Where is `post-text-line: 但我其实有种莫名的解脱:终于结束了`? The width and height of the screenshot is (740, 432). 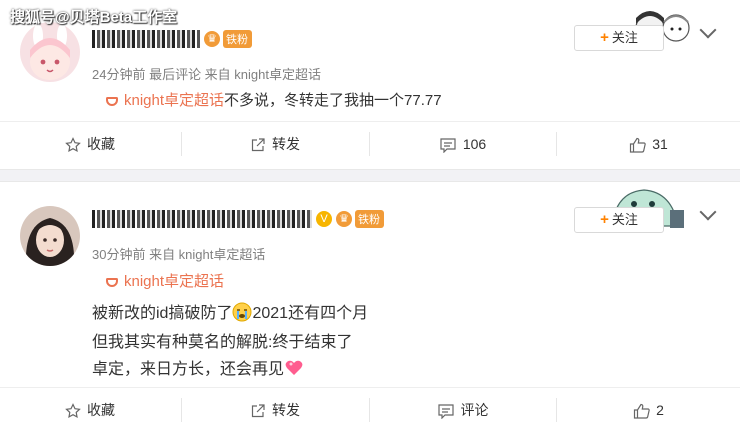
post-text-line: 但我其实有种莫名的解脱:终于结束了 is located at coordinates (222, 342).